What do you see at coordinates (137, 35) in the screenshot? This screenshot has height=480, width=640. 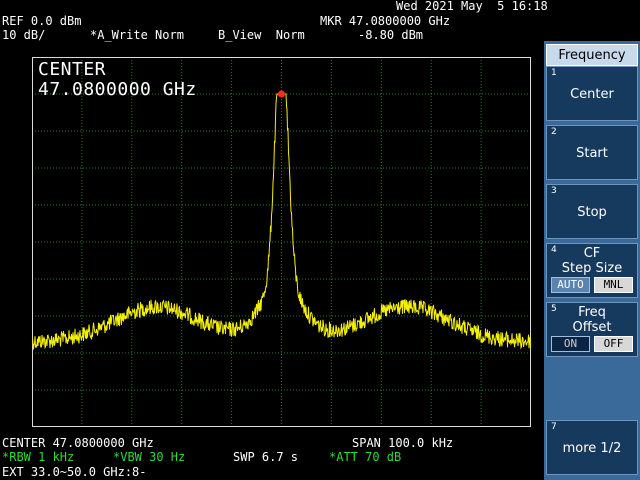 I see `trace-a-mode: *A_Write Norm` at bounding box center [137, 35].